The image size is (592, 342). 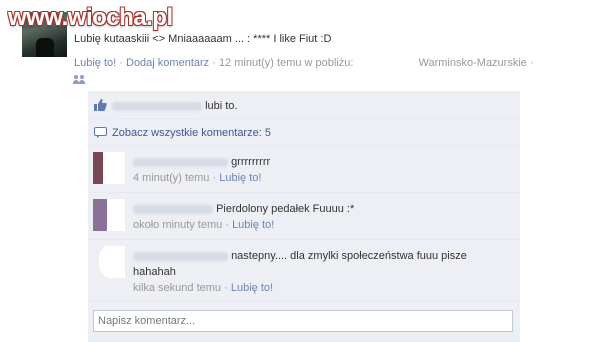 I want to click on likes-text: lubi to., so click(x=174, y=106).